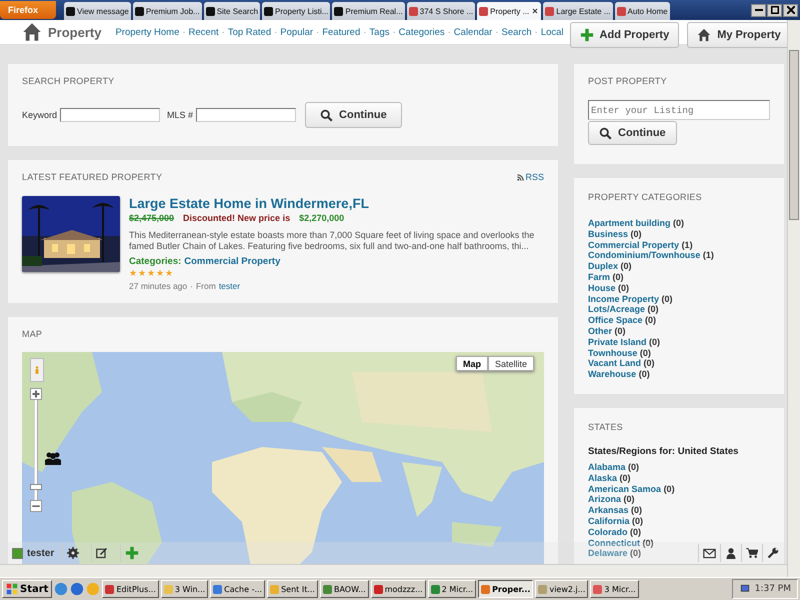  What do you see at coordinates (53, 458) in the screenshot?
I see `group-marker-icon` at bounding box center [53, 458].